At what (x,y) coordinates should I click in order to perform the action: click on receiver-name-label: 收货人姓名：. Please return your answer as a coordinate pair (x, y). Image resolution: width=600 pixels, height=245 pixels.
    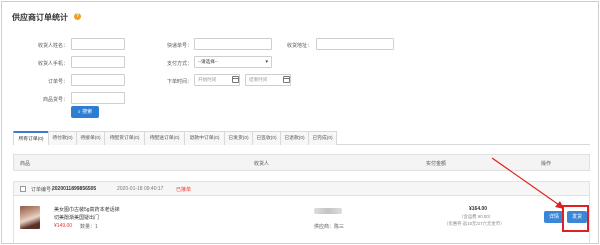
    Looking at the image, I should click on (52, 46).